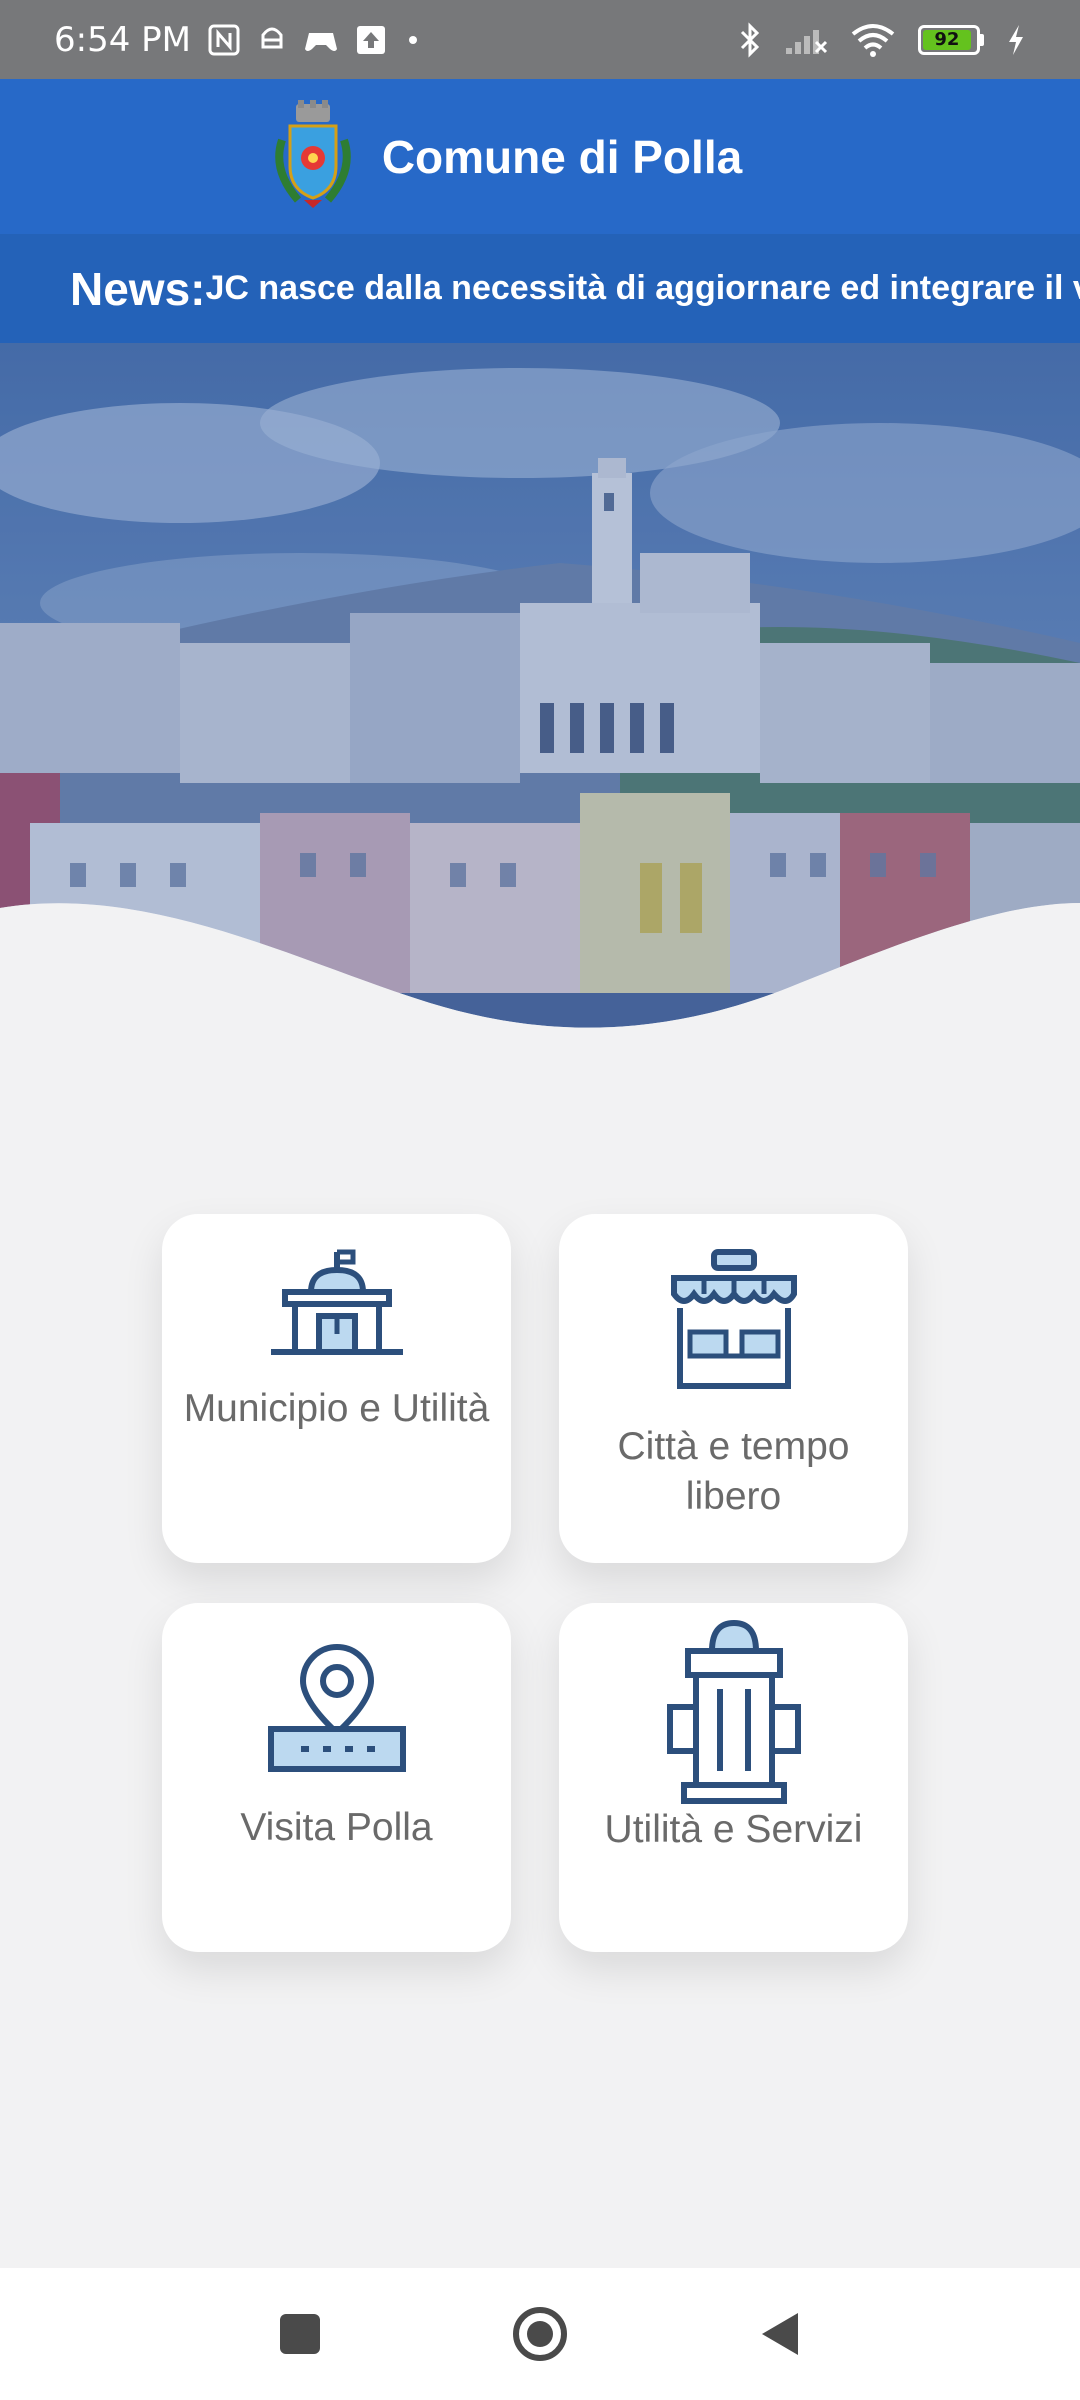 This screenshot has height=2400, width=1080. I want to click on card-municipio: Municipio e Utilità, so click(336, 1388).